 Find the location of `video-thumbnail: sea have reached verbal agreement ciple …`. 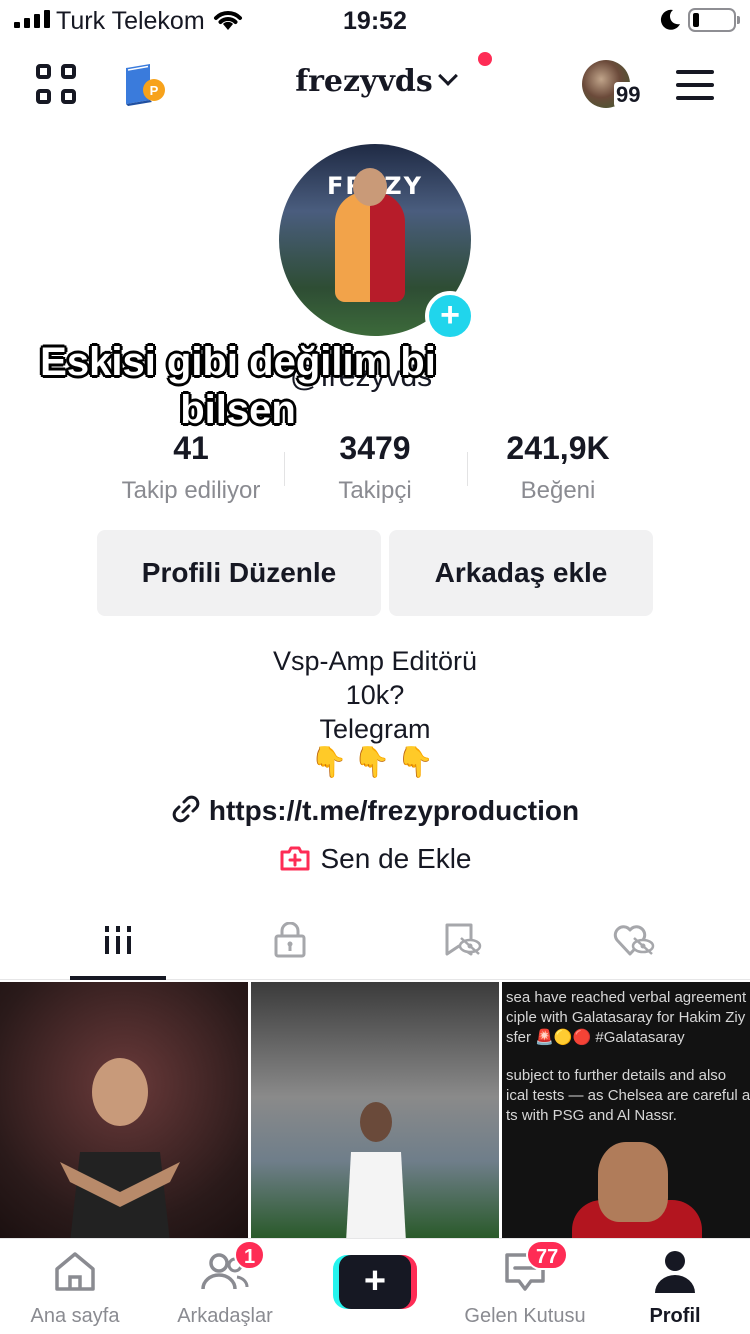

video-thumbnail: sea have reached verbal agreement ciple … is located at coordinates (626, 1110).